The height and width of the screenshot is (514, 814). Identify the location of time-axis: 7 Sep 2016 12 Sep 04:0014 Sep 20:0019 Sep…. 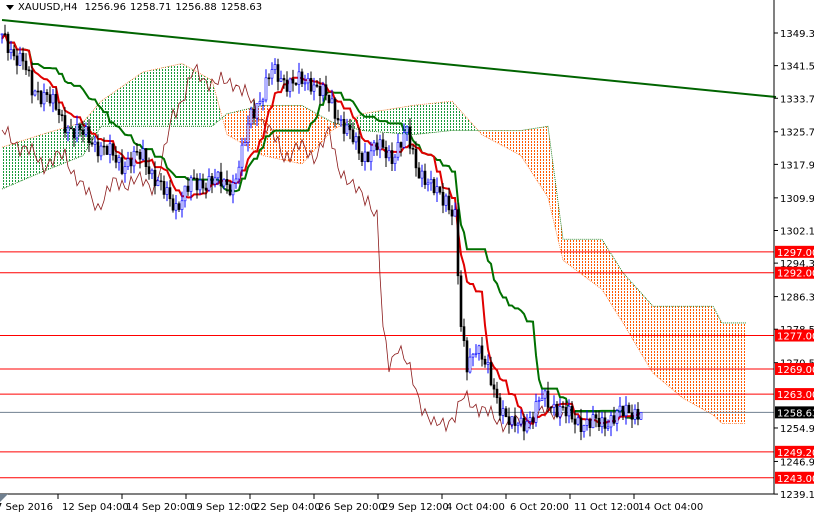
(351, 503).